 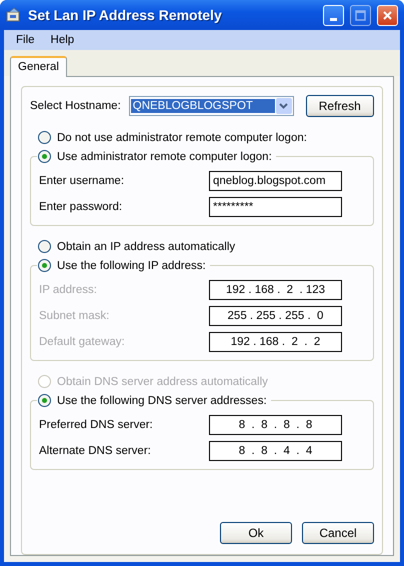 I want to click on close-button, so click(x=387, y=15).